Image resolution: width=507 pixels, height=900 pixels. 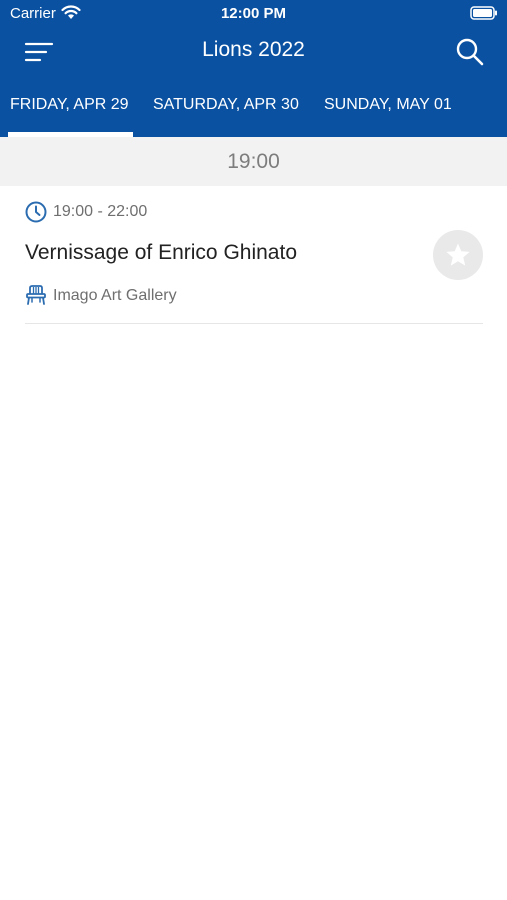 What do you see at coordinates (388, 110) in the screenshot?
I see `tab-sunday: SUNDAY, MAY 01` at bounding box center [388, 110].